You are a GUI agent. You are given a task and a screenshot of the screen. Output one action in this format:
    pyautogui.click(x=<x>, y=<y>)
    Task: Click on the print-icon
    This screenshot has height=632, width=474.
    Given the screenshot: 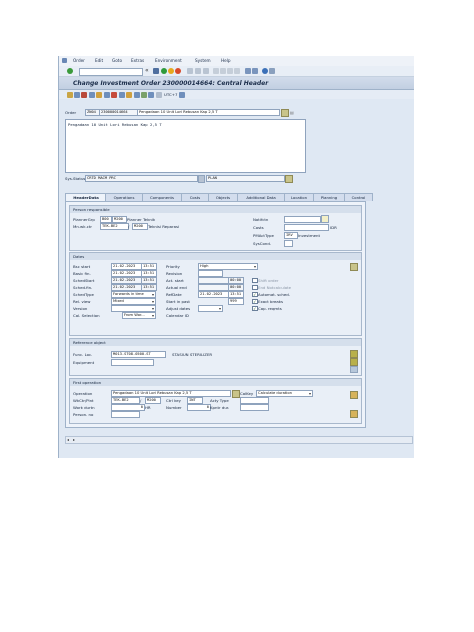 What is the action you would take?
    pyautogui.click(x=190, y=71)
    